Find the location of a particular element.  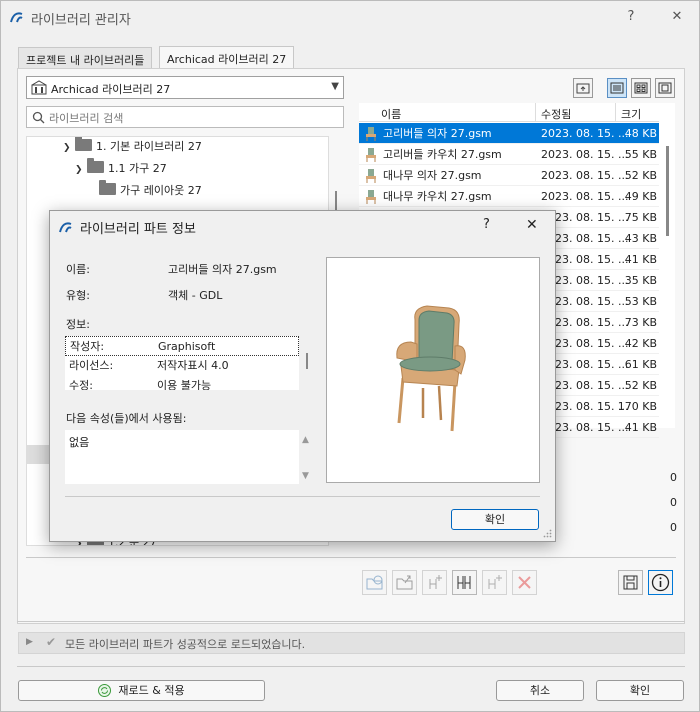

objects-button is located at coordinates (464, 582).